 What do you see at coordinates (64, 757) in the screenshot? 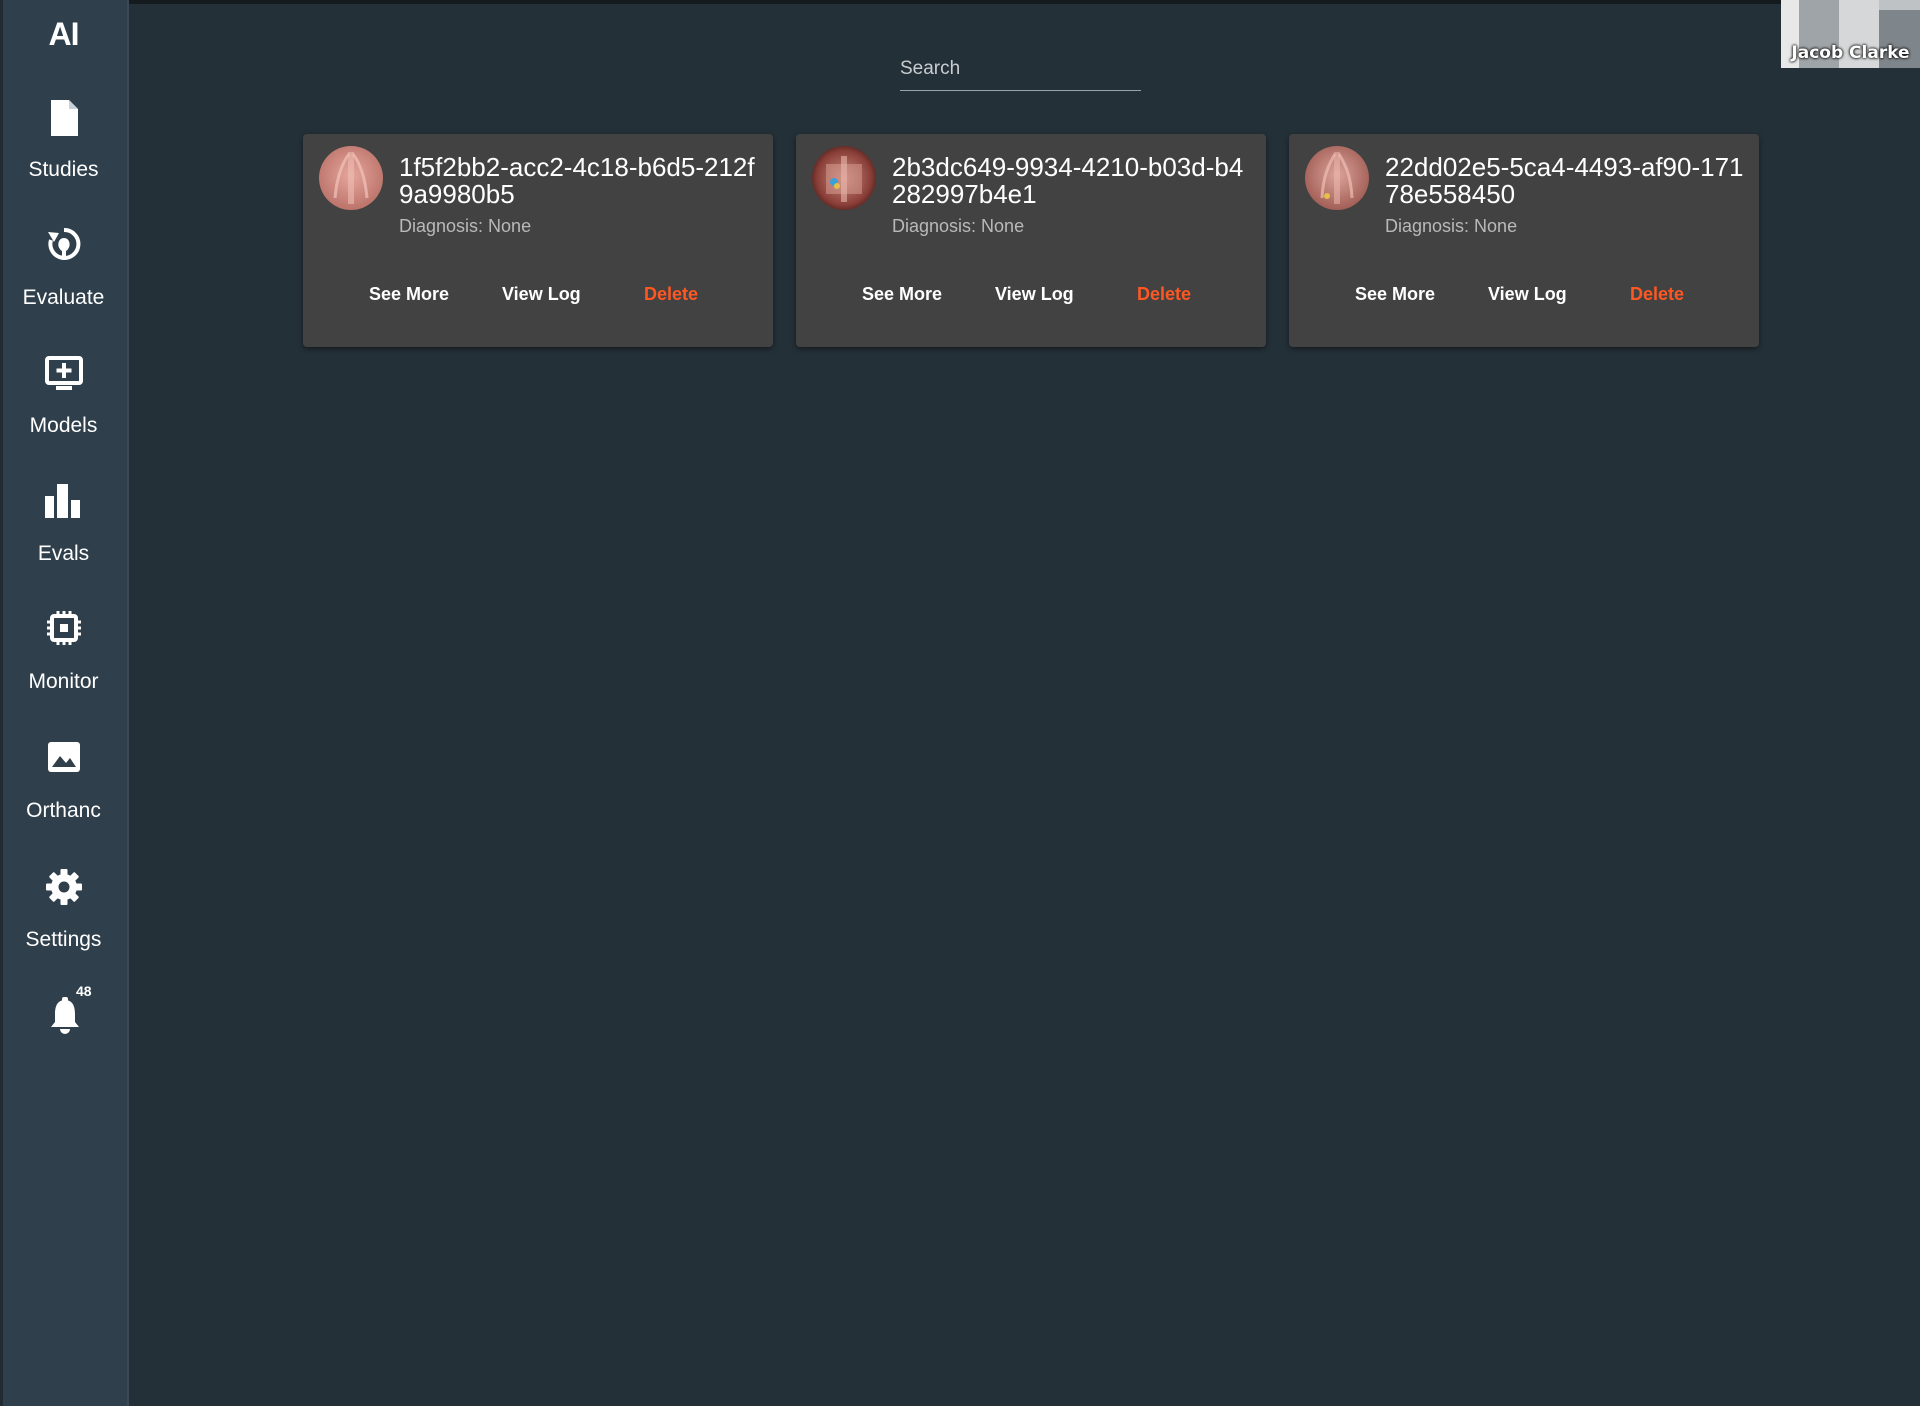
I see `image-icon` at bounding box center [64, 757].